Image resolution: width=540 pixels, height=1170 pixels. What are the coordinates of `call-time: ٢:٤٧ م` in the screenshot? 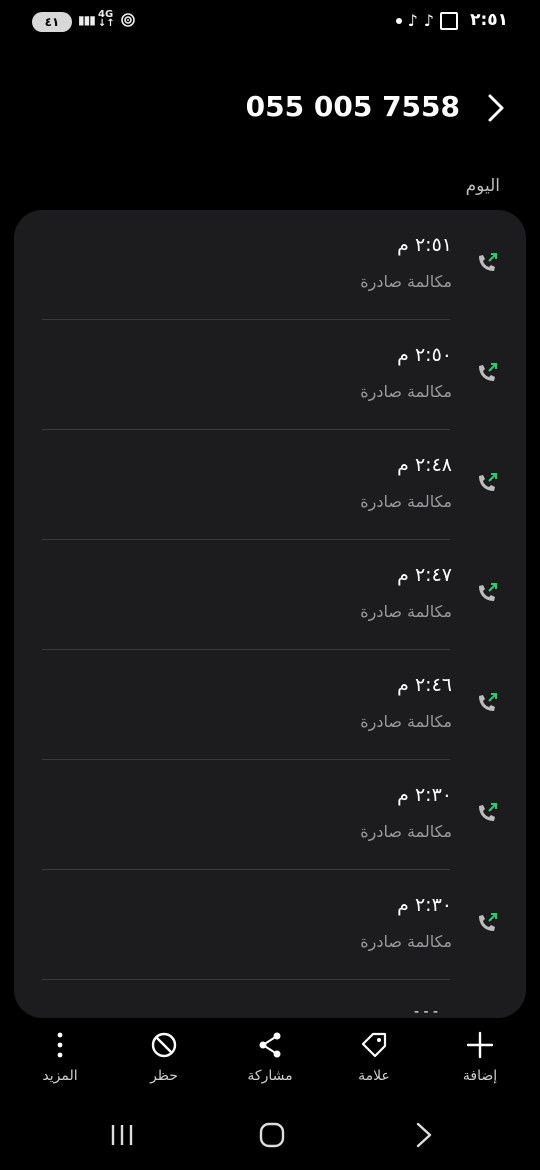 It's located at (424, 575).